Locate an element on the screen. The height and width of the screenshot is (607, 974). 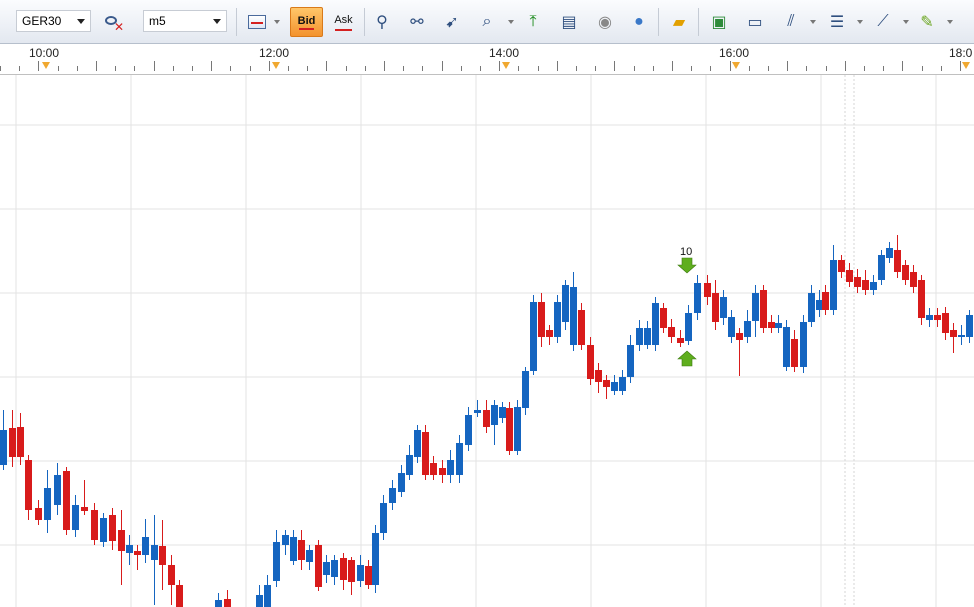
chart-type-button is located at coordinates (257, 22).